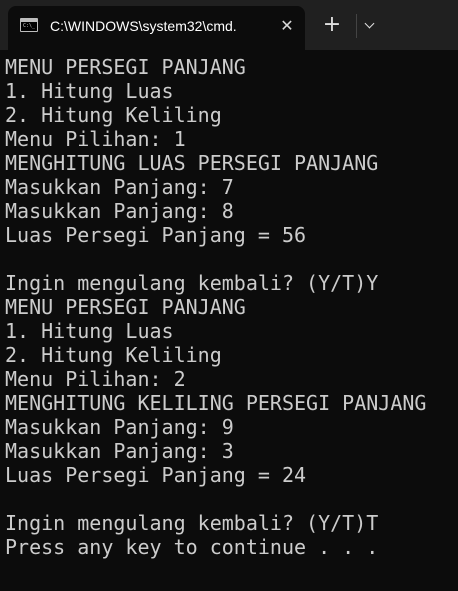 This screenshot has height=591, width=458. I want to click on terminal-line: Masukkan Panjang: 3, so click(119, 451).